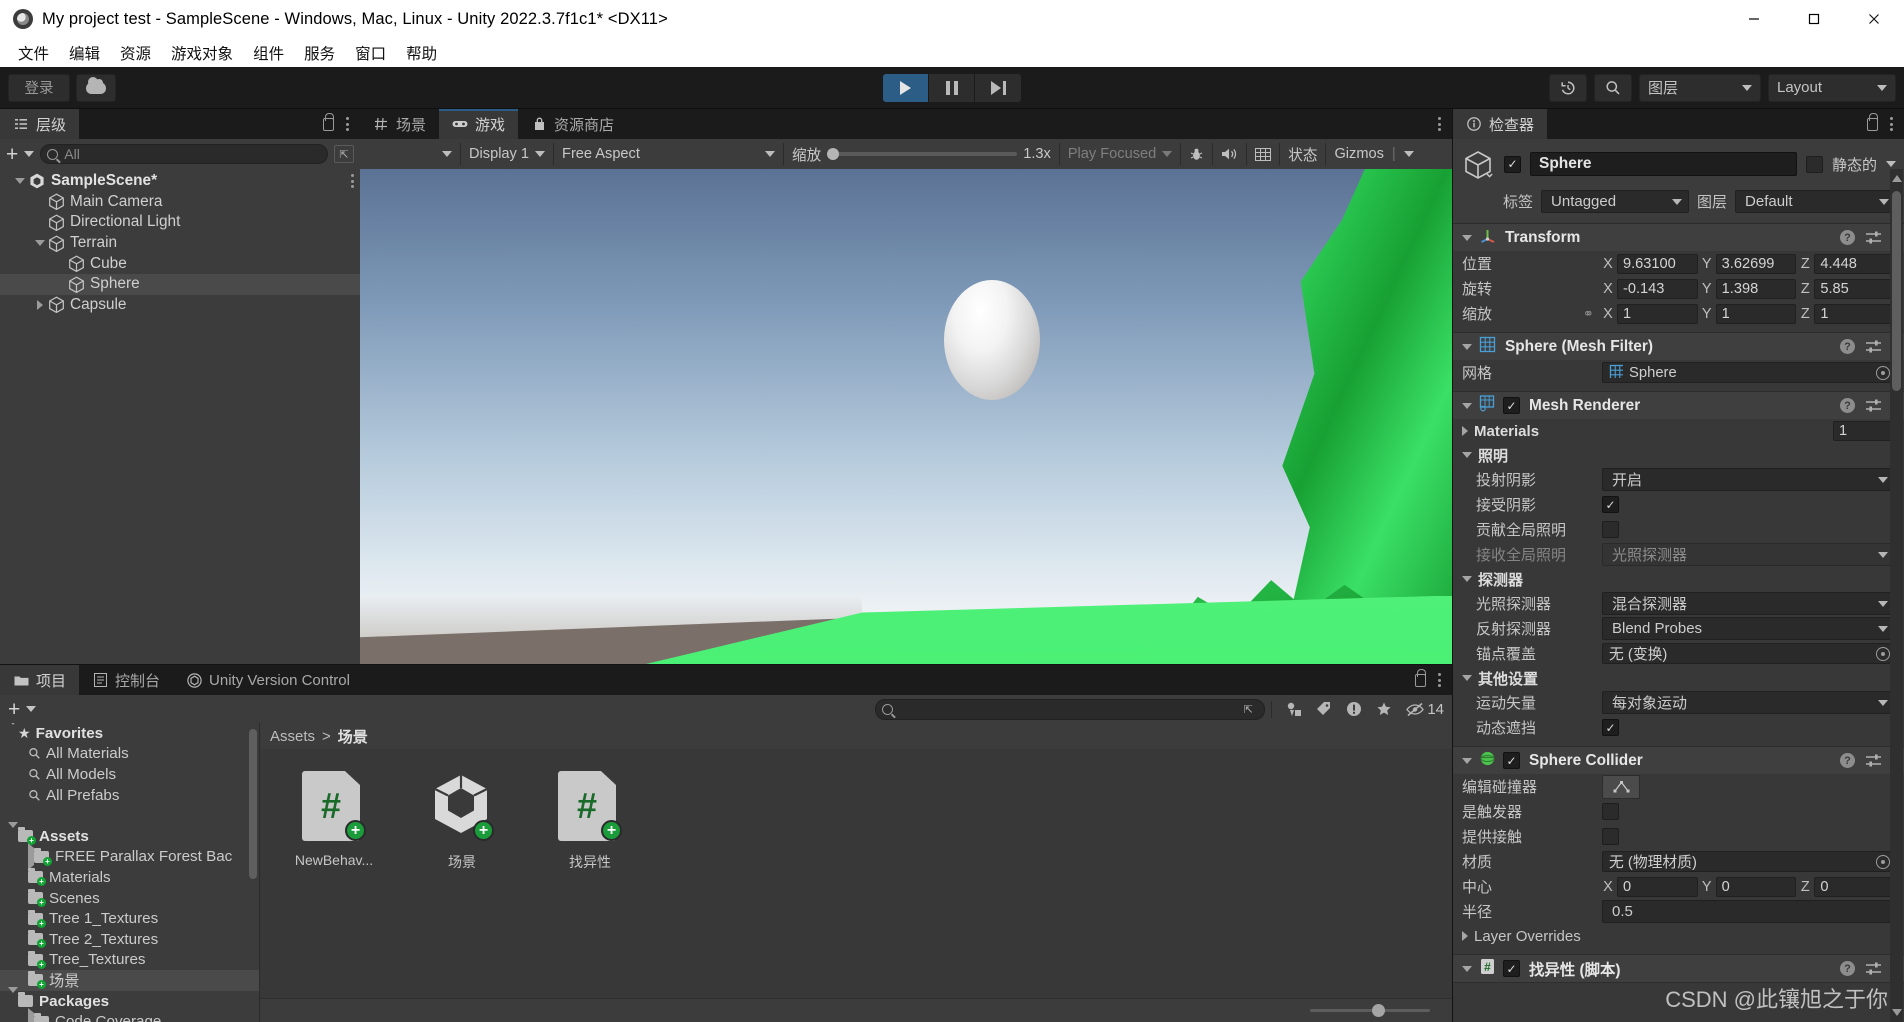  I want to click on menu-item-edit: 编辑, so click(84, 53).